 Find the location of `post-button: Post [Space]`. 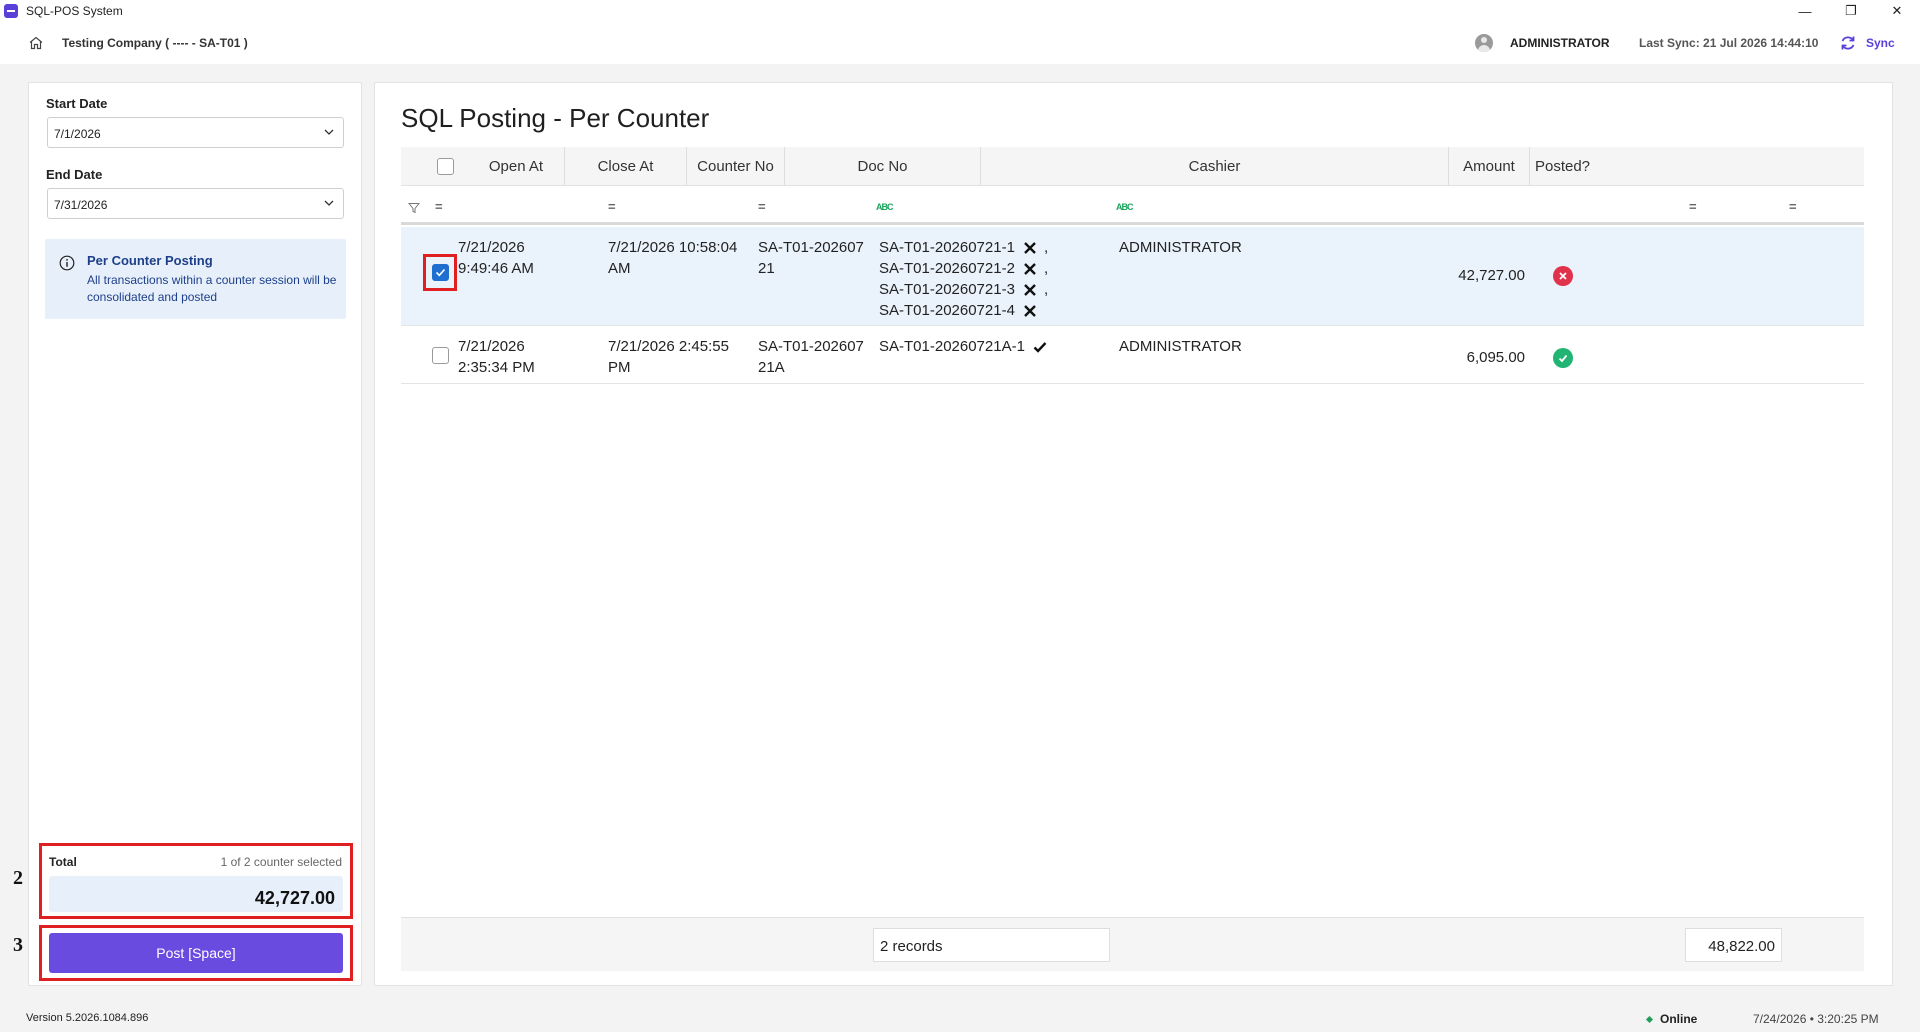

post-button: Post [Space] is located at coordinates (196, 953).